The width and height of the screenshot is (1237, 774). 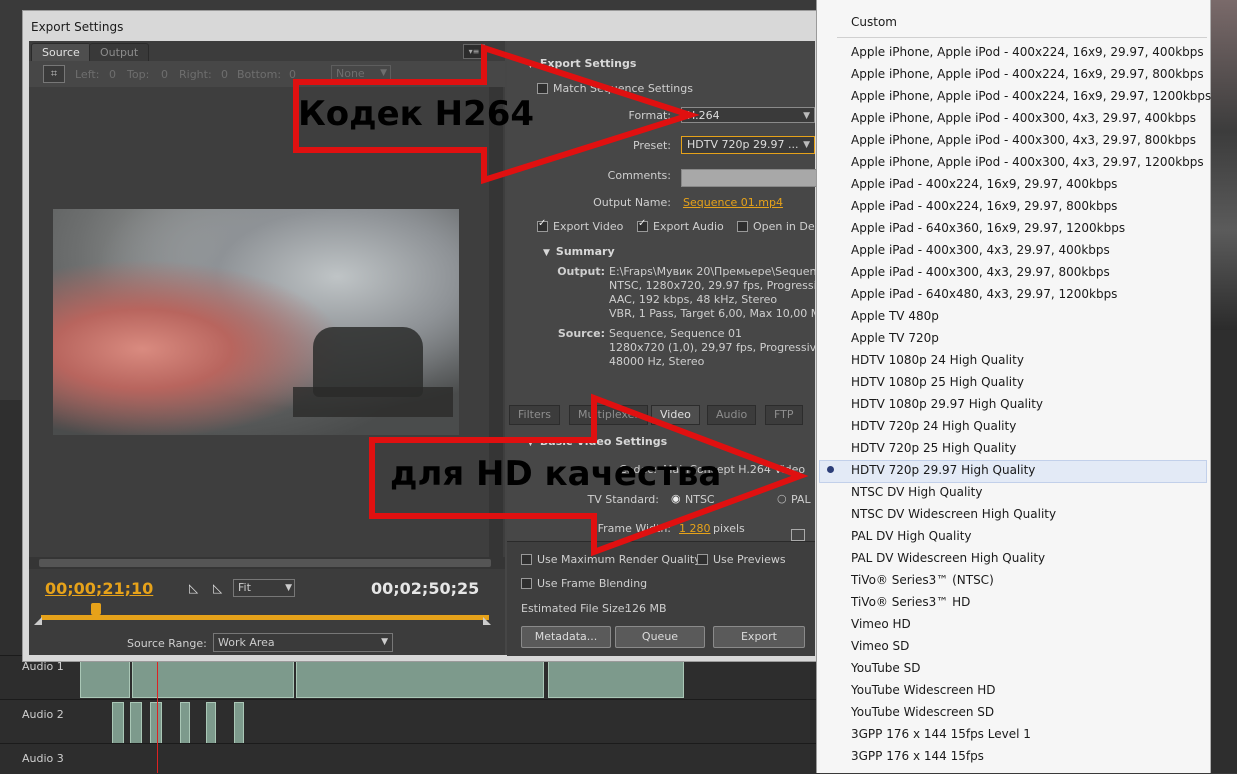 I want to click on preset-option: PAL DV Widescreen High Quality, so click(x=948, y=558).